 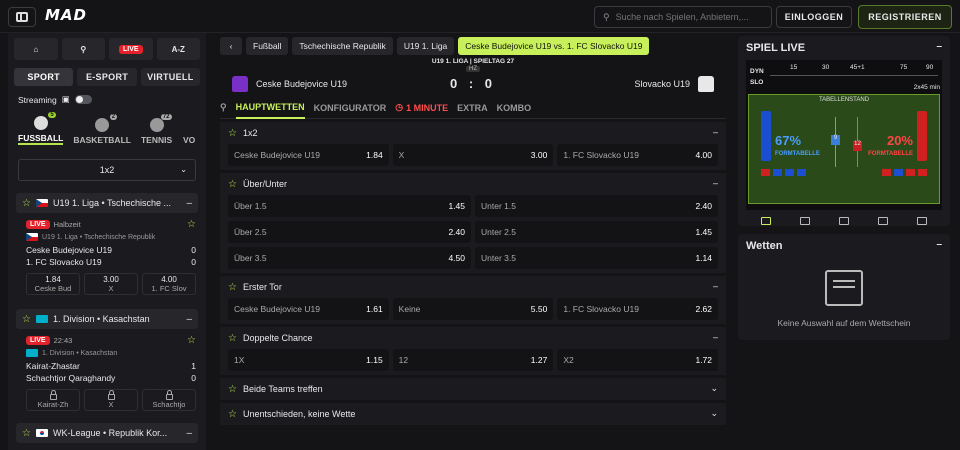 What do you see at coordinates (473, 309) in the screenshot?
I see `odd-button: Keine 5.50` at bounding box center [473, 309].